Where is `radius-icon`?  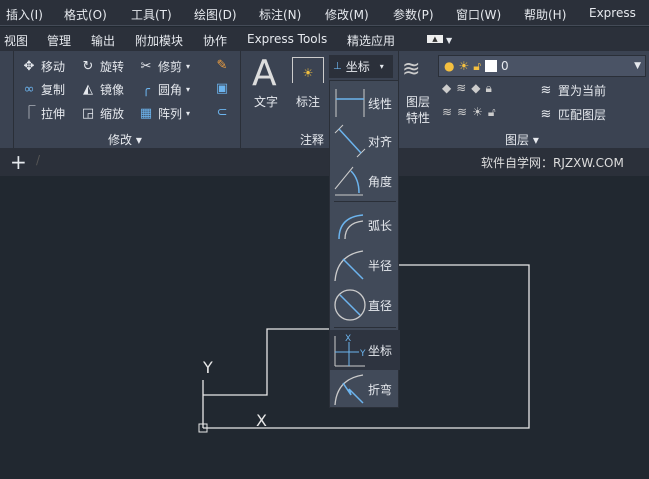 radius-icon is located at coordinates (349, 266).